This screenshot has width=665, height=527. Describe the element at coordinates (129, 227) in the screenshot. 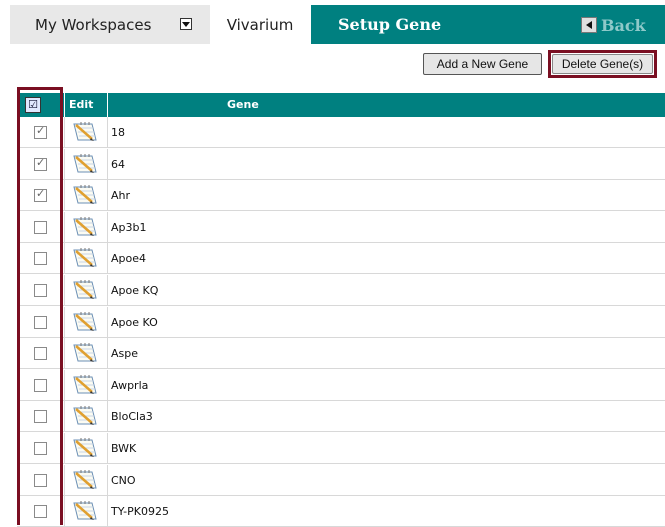

I see `gene-name: Ap3b1` at that location.